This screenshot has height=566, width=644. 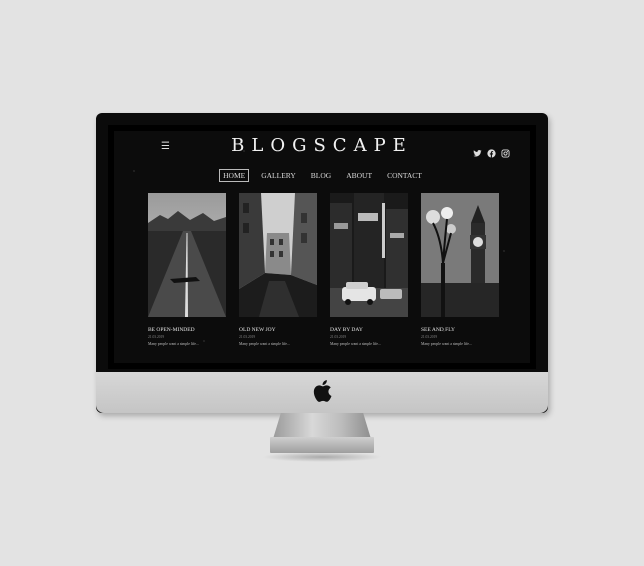 I want to click on post-title: DAY BY DAY, so click(x=369, y=330).